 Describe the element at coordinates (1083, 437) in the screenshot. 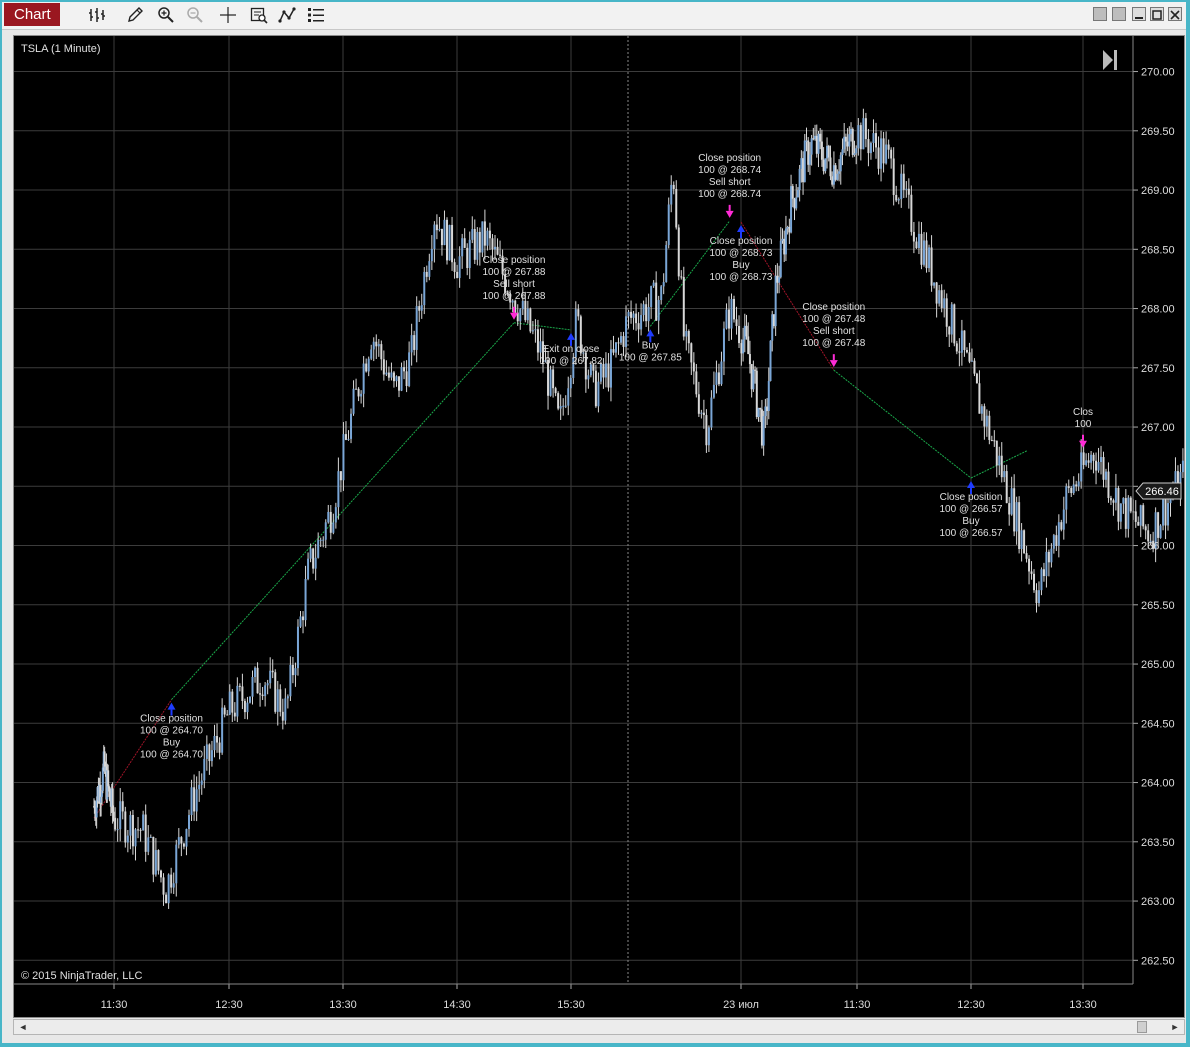

I see `marker-stem` at that location.